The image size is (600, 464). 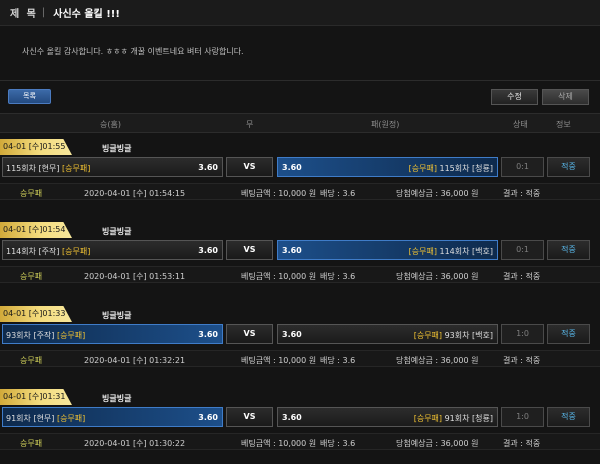 I want to click on away-option: 3.60 [승무패] 91회차 [청룡], so click(x=387, y=417).